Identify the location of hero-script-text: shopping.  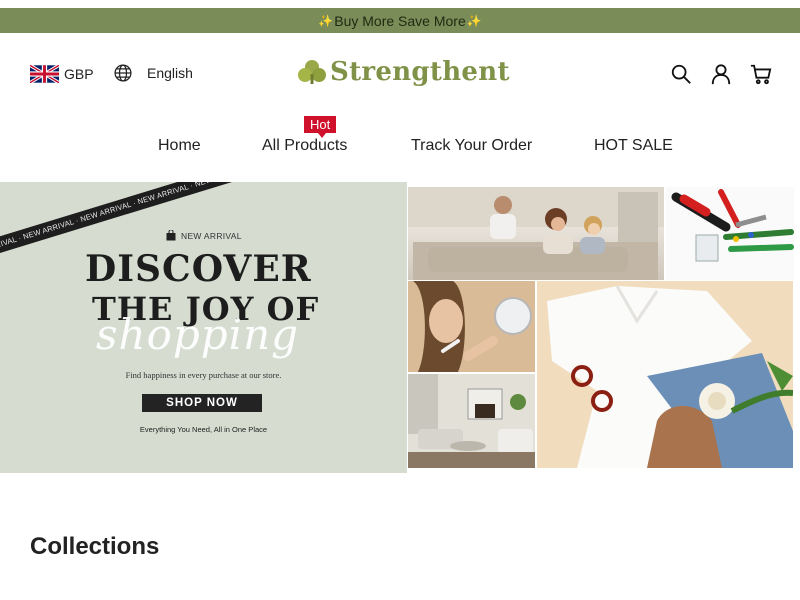
(198, 334).